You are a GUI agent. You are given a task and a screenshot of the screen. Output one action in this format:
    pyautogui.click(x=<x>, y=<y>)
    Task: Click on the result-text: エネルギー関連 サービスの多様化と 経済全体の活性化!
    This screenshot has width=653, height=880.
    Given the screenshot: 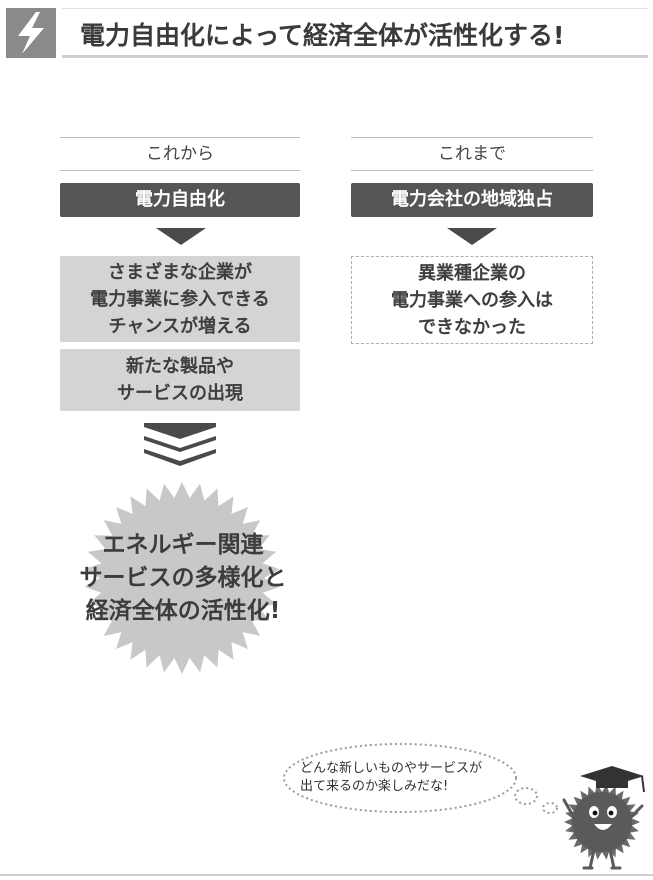 What is the action you would take?
    pyautogui.click(x=183, y=578)
    